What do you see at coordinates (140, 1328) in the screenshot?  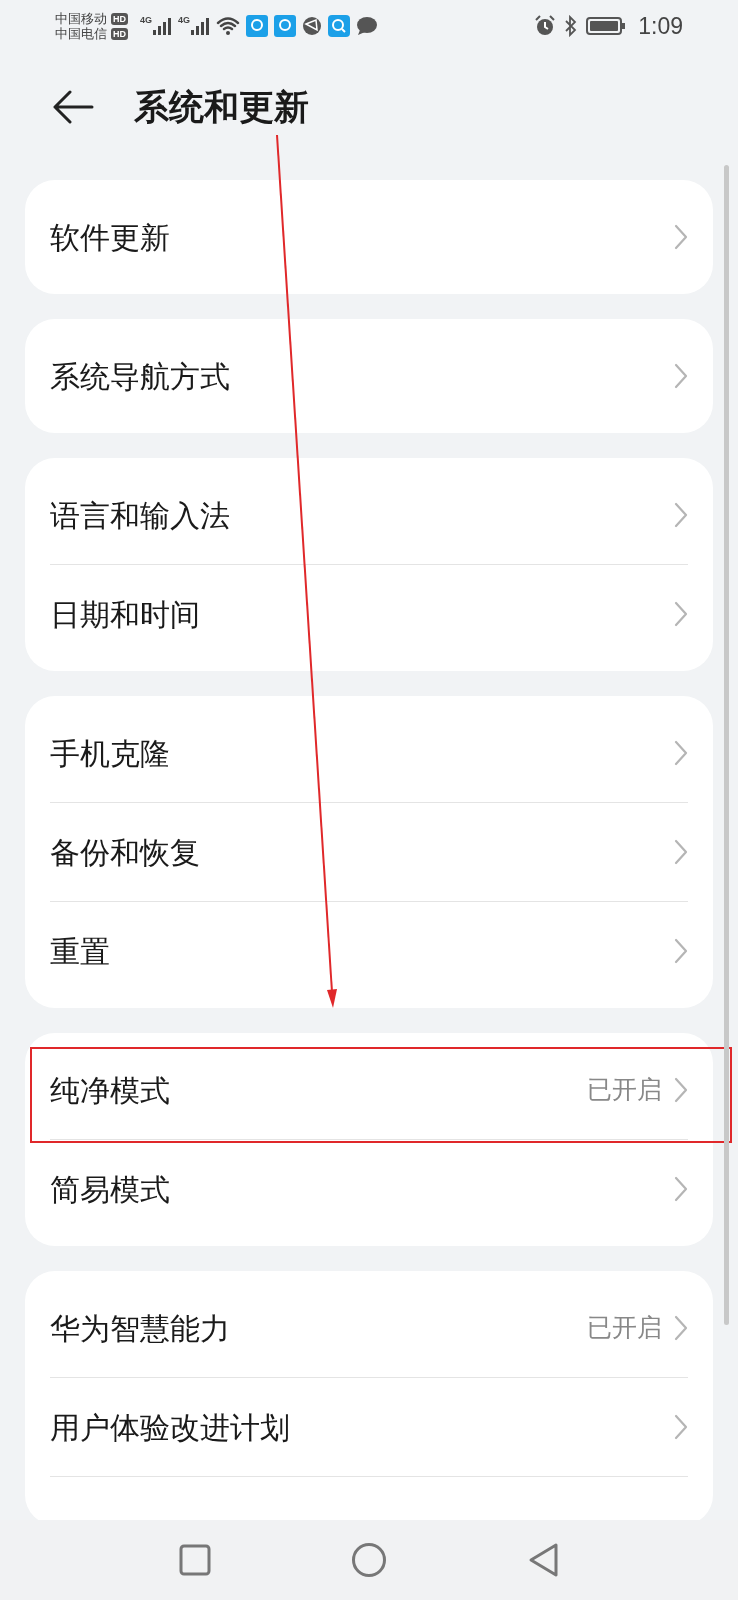 I see `row-label: 华为智慧能力` at bounding box center [140, 1328].